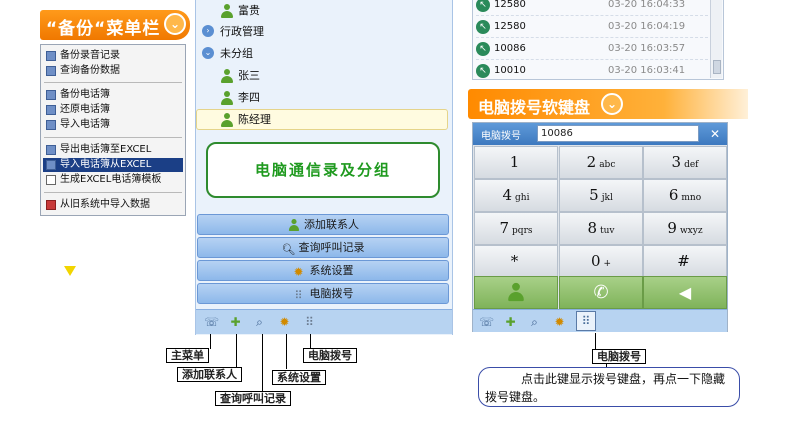 The width and height of the screenshot is (790, 437). What do you see at coordinates (516, 195) in the screenshot?
I see `key-4: 4 ghi` at bounding box center [516, 195].